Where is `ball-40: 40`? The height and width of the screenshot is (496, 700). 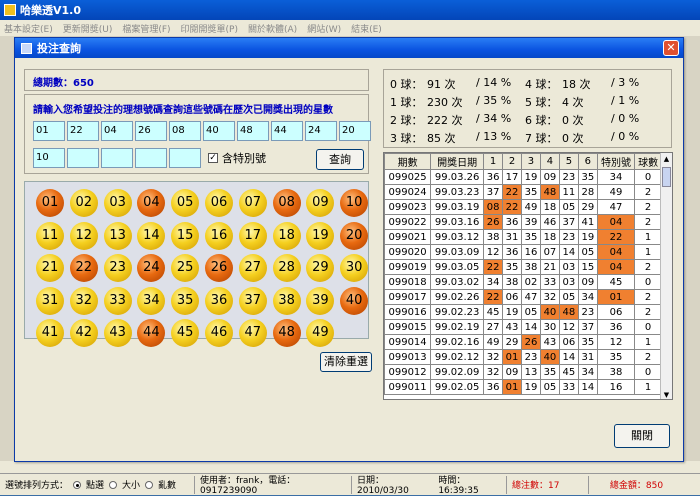
ball-40: 40 is located at coordinates (354, 300).